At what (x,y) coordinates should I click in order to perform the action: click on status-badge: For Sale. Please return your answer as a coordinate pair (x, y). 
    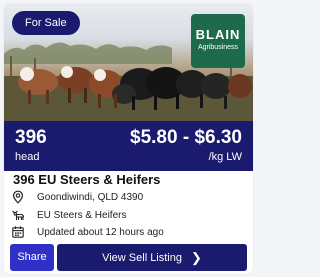
    Looking at the image, I should click on (46, 23).